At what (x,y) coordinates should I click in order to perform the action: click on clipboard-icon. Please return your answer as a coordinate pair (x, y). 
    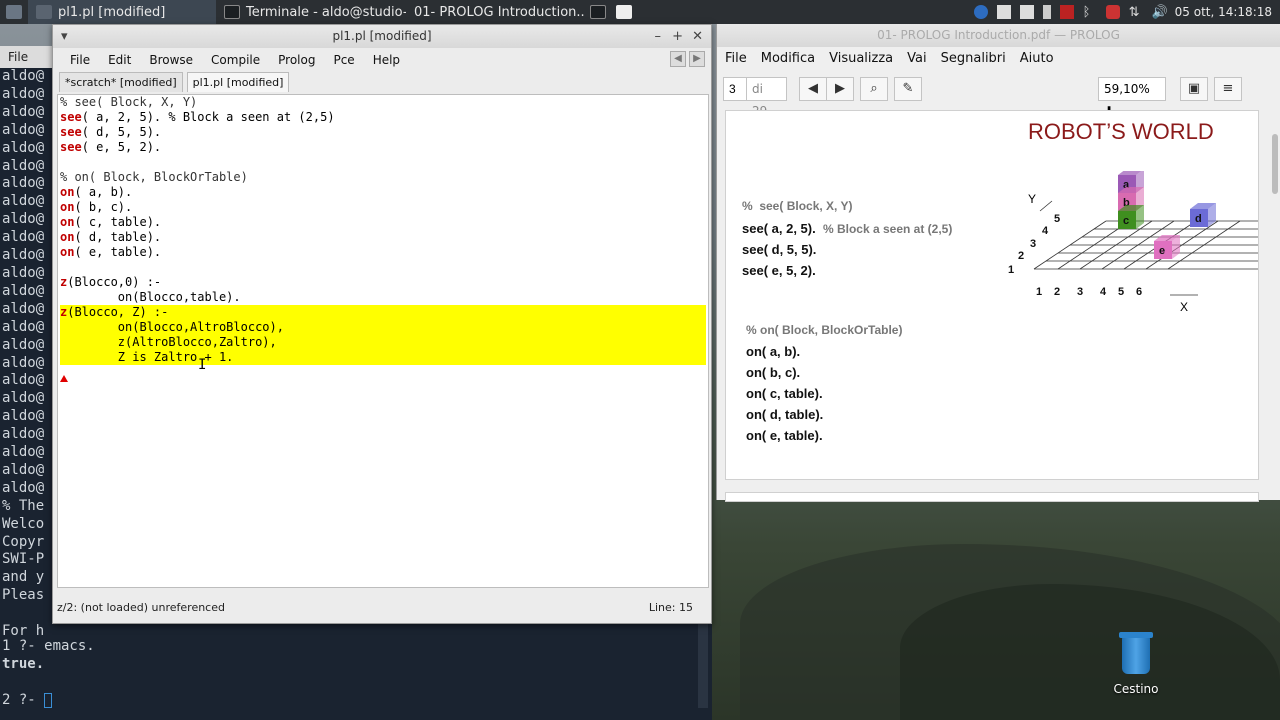
    Looking at the image, I should click on (1003, 12).